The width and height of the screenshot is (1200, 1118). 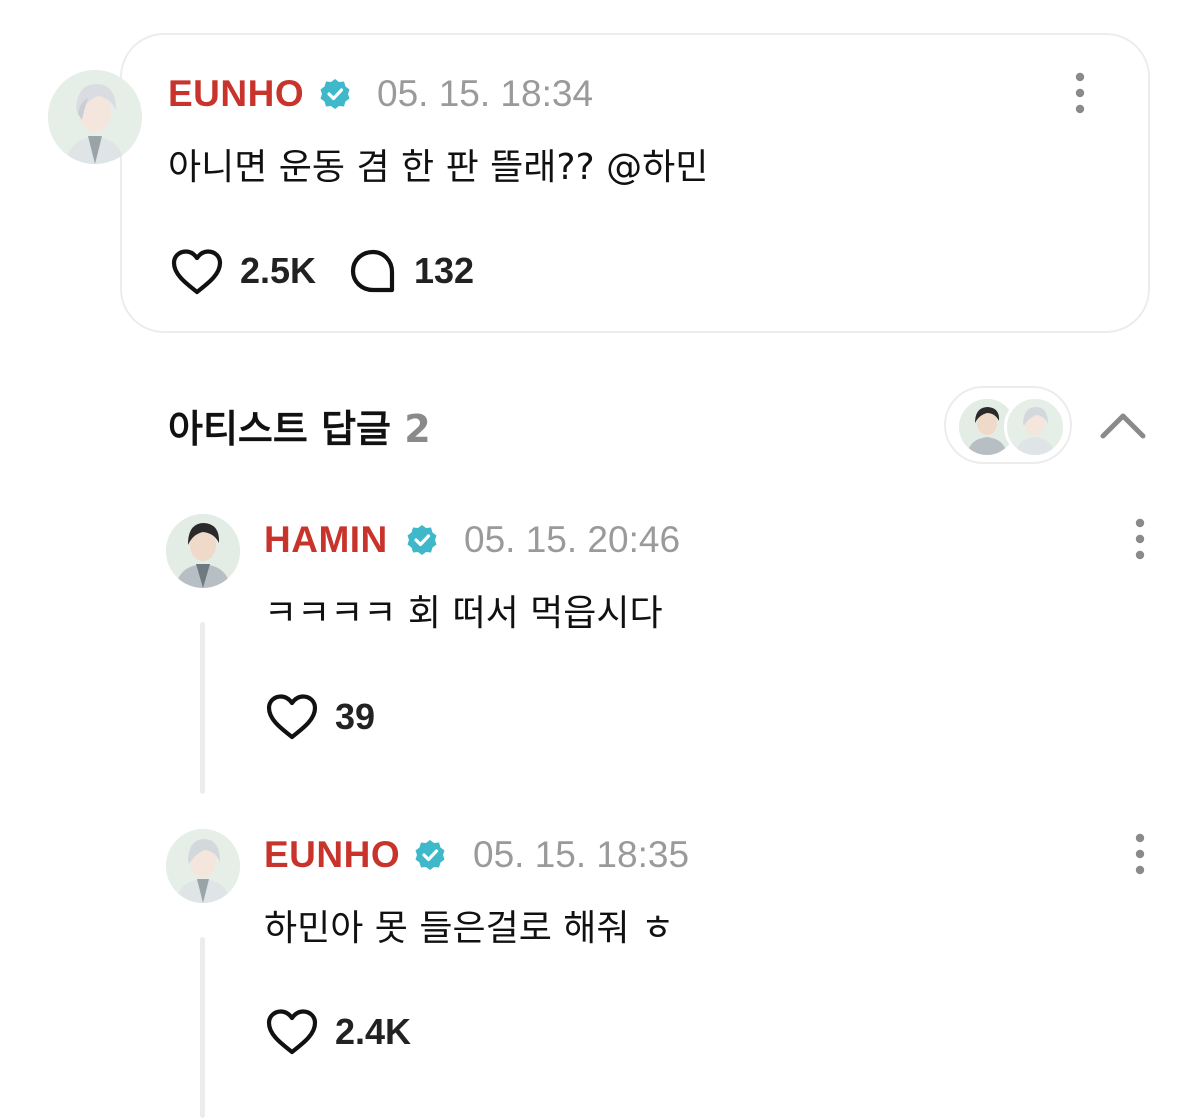 What do you see at coordinates (485, 93) in the screenshot?
I see `post-timestamp: 05. 15. 18:34` at bounding box center [485, 93].